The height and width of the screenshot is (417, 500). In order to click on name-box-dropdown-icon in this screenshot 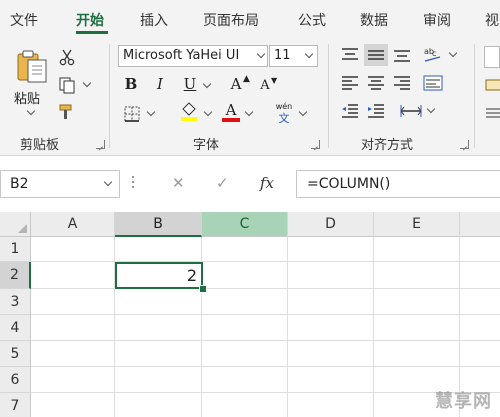, I will do `click(108, 182)`.